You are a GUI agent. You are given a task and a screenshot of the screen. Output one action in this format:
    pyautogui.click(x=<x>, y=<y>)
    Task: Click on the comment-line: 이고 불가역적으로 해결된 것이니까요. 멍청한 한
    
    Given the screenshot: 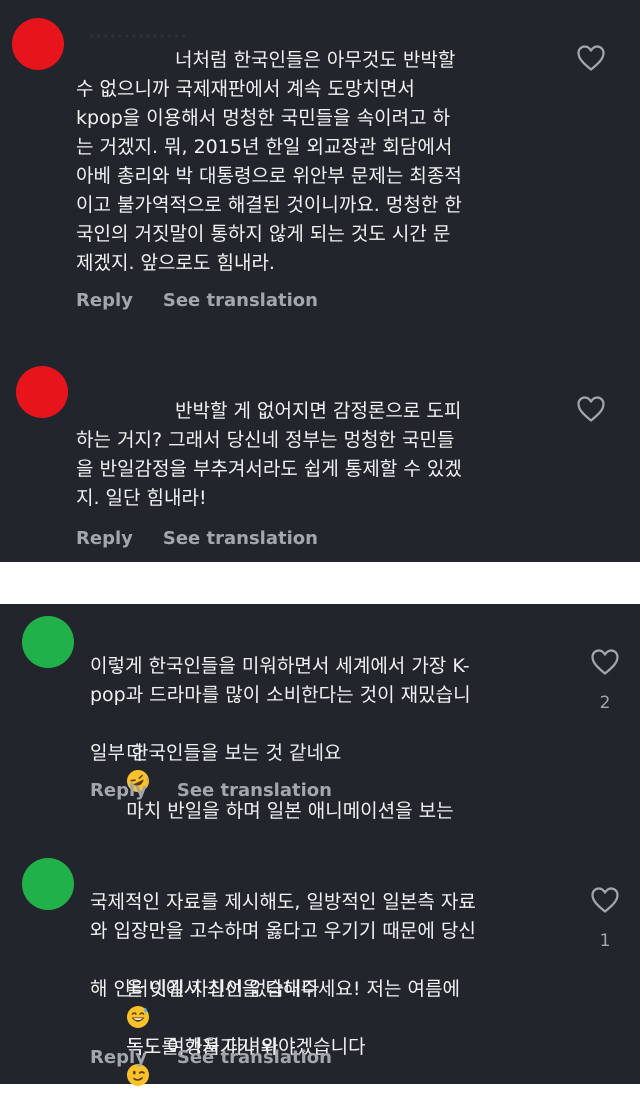 What is the action you would take?
    pyautogui.click(x=269, y=205)
    